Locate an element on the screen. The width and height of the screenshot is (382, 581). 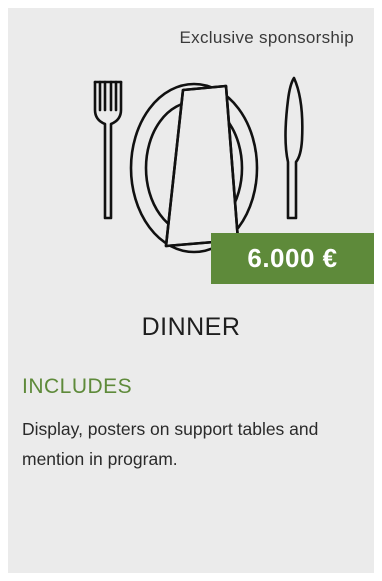
includes-heading: INCLUDES is located at coordinates (77, 386).